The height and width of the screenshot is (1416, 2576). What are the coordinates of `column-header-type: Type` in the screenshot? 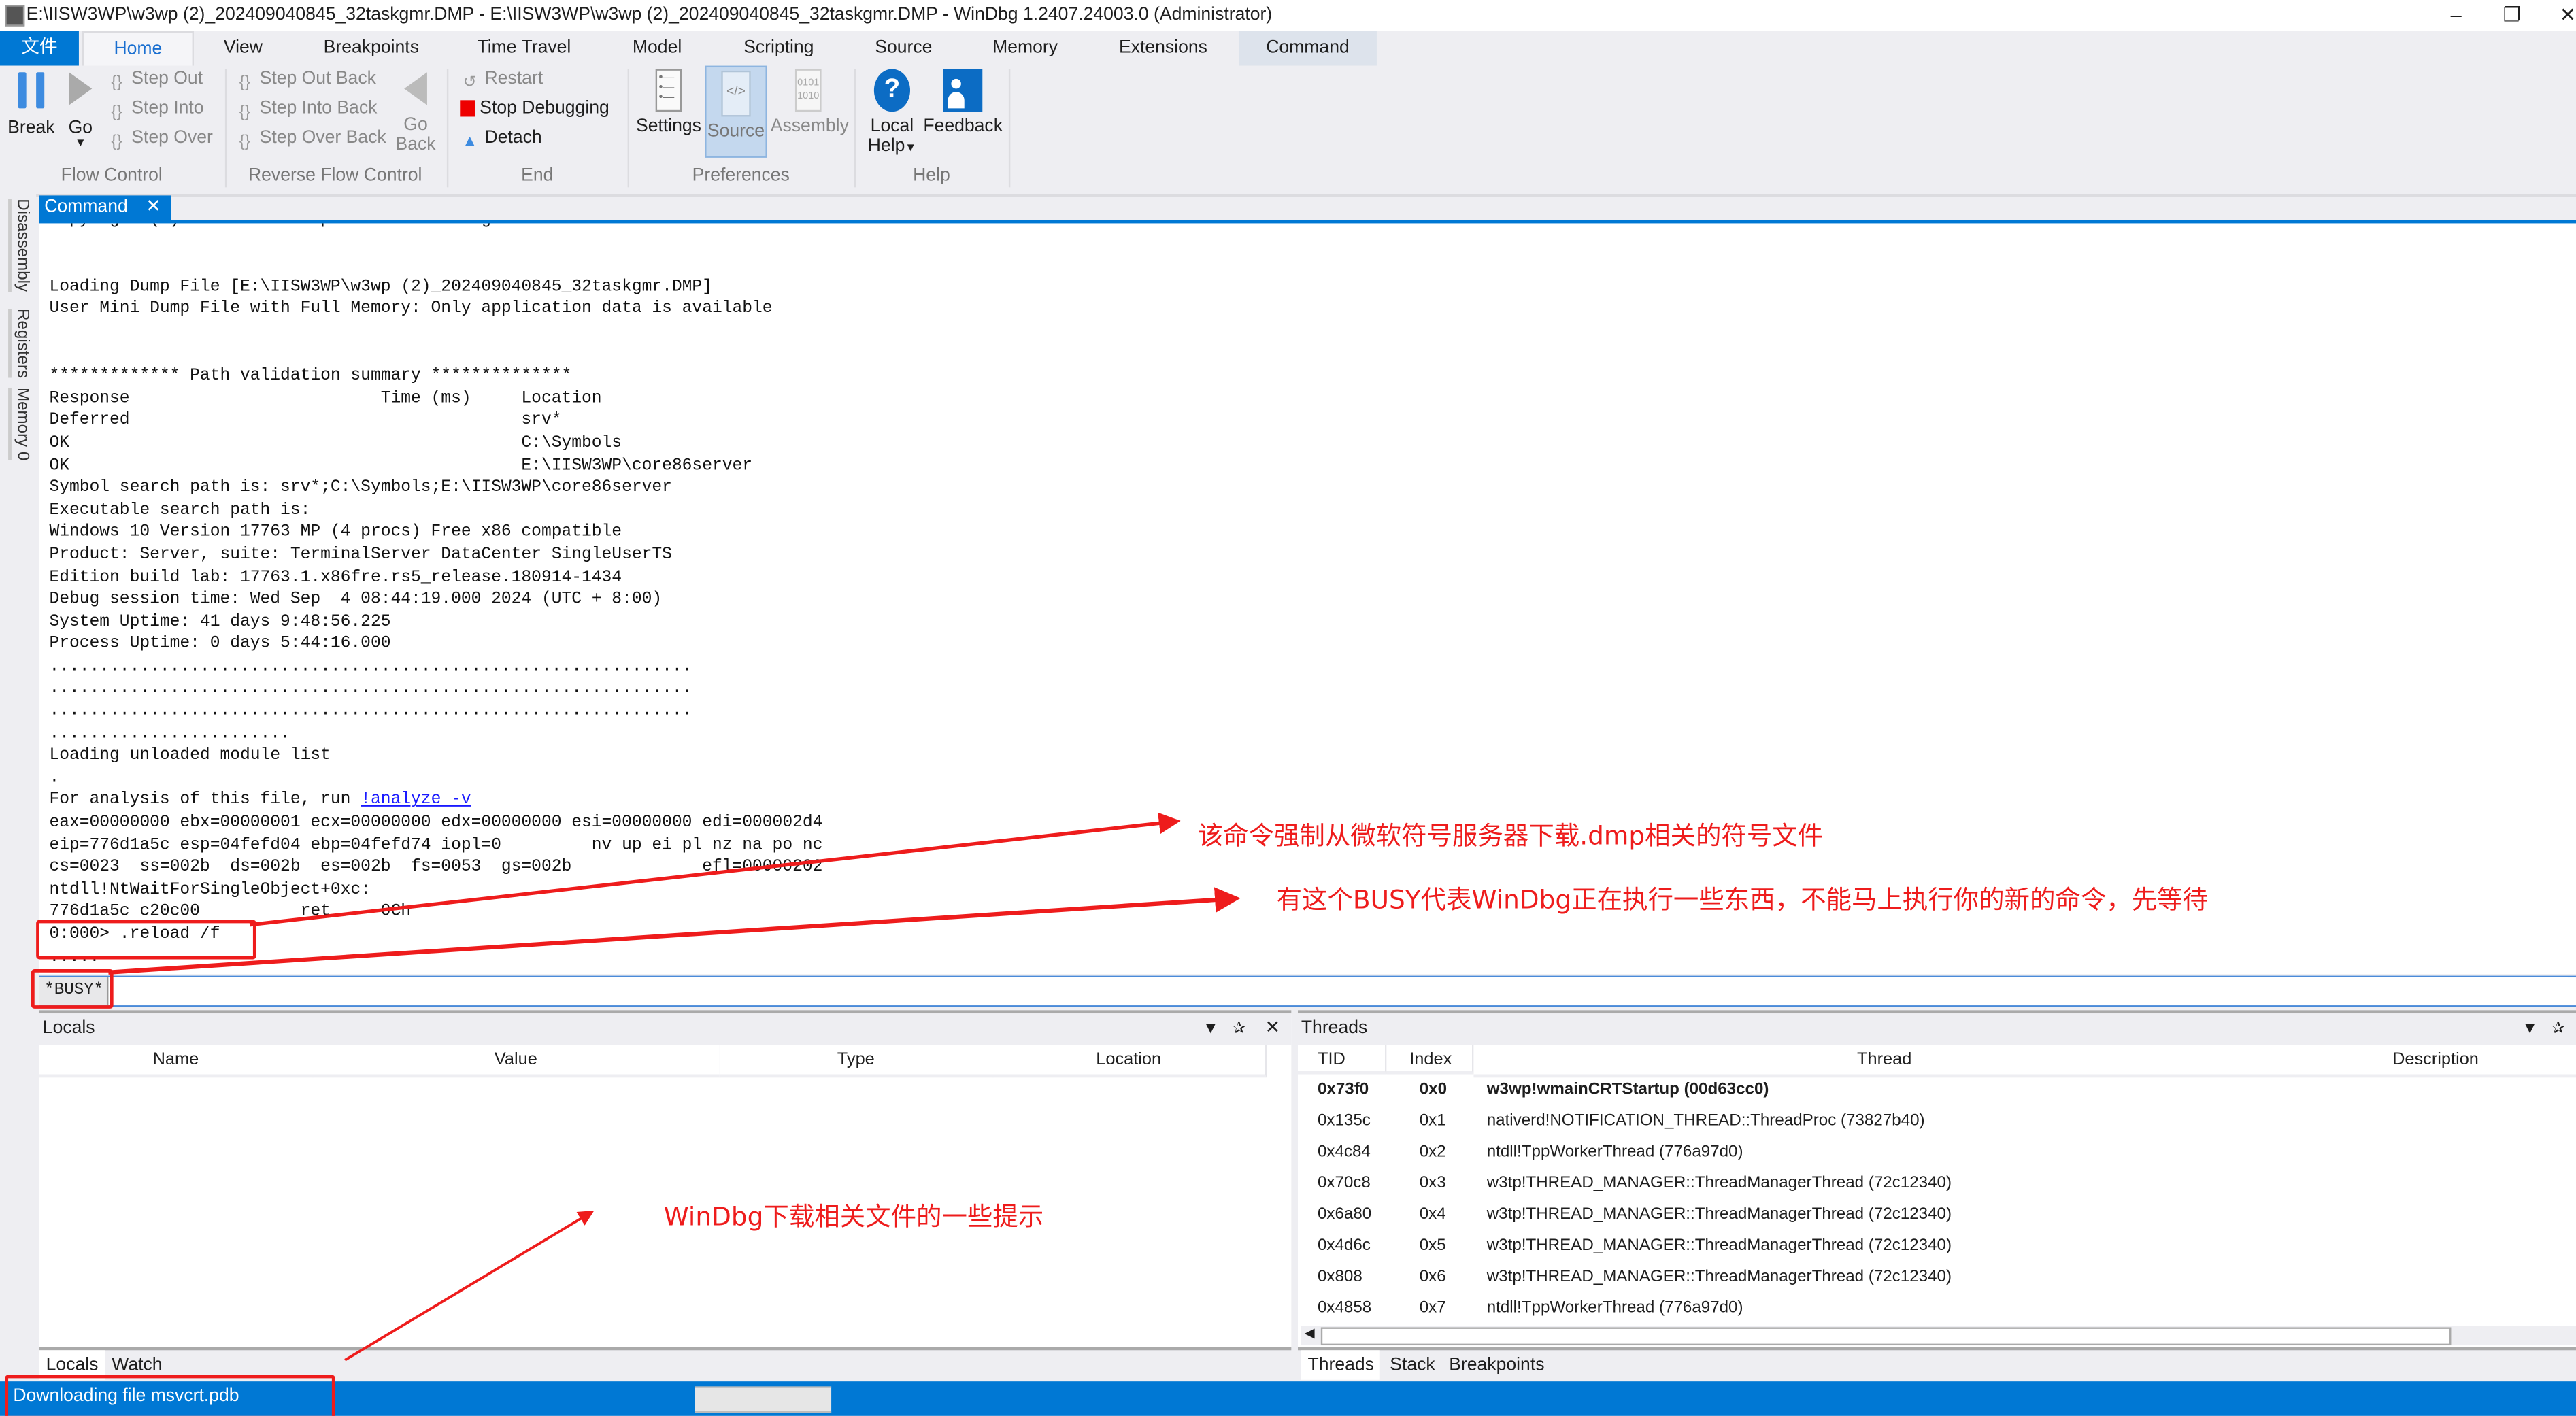 It's located at (856, 1062).